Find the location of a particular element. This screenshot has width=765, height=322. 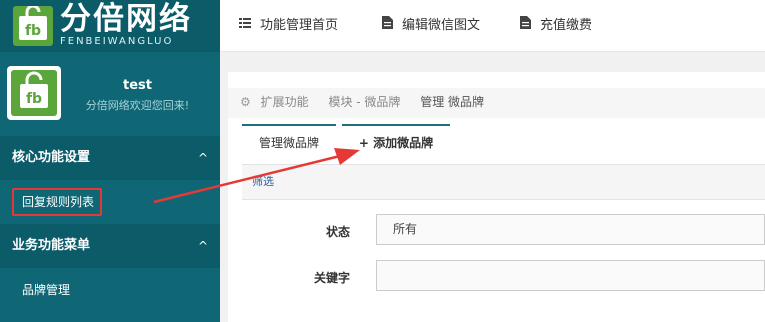

nav-item-edit-article: 编辑微信图文 is located at coordinates (430, 26).